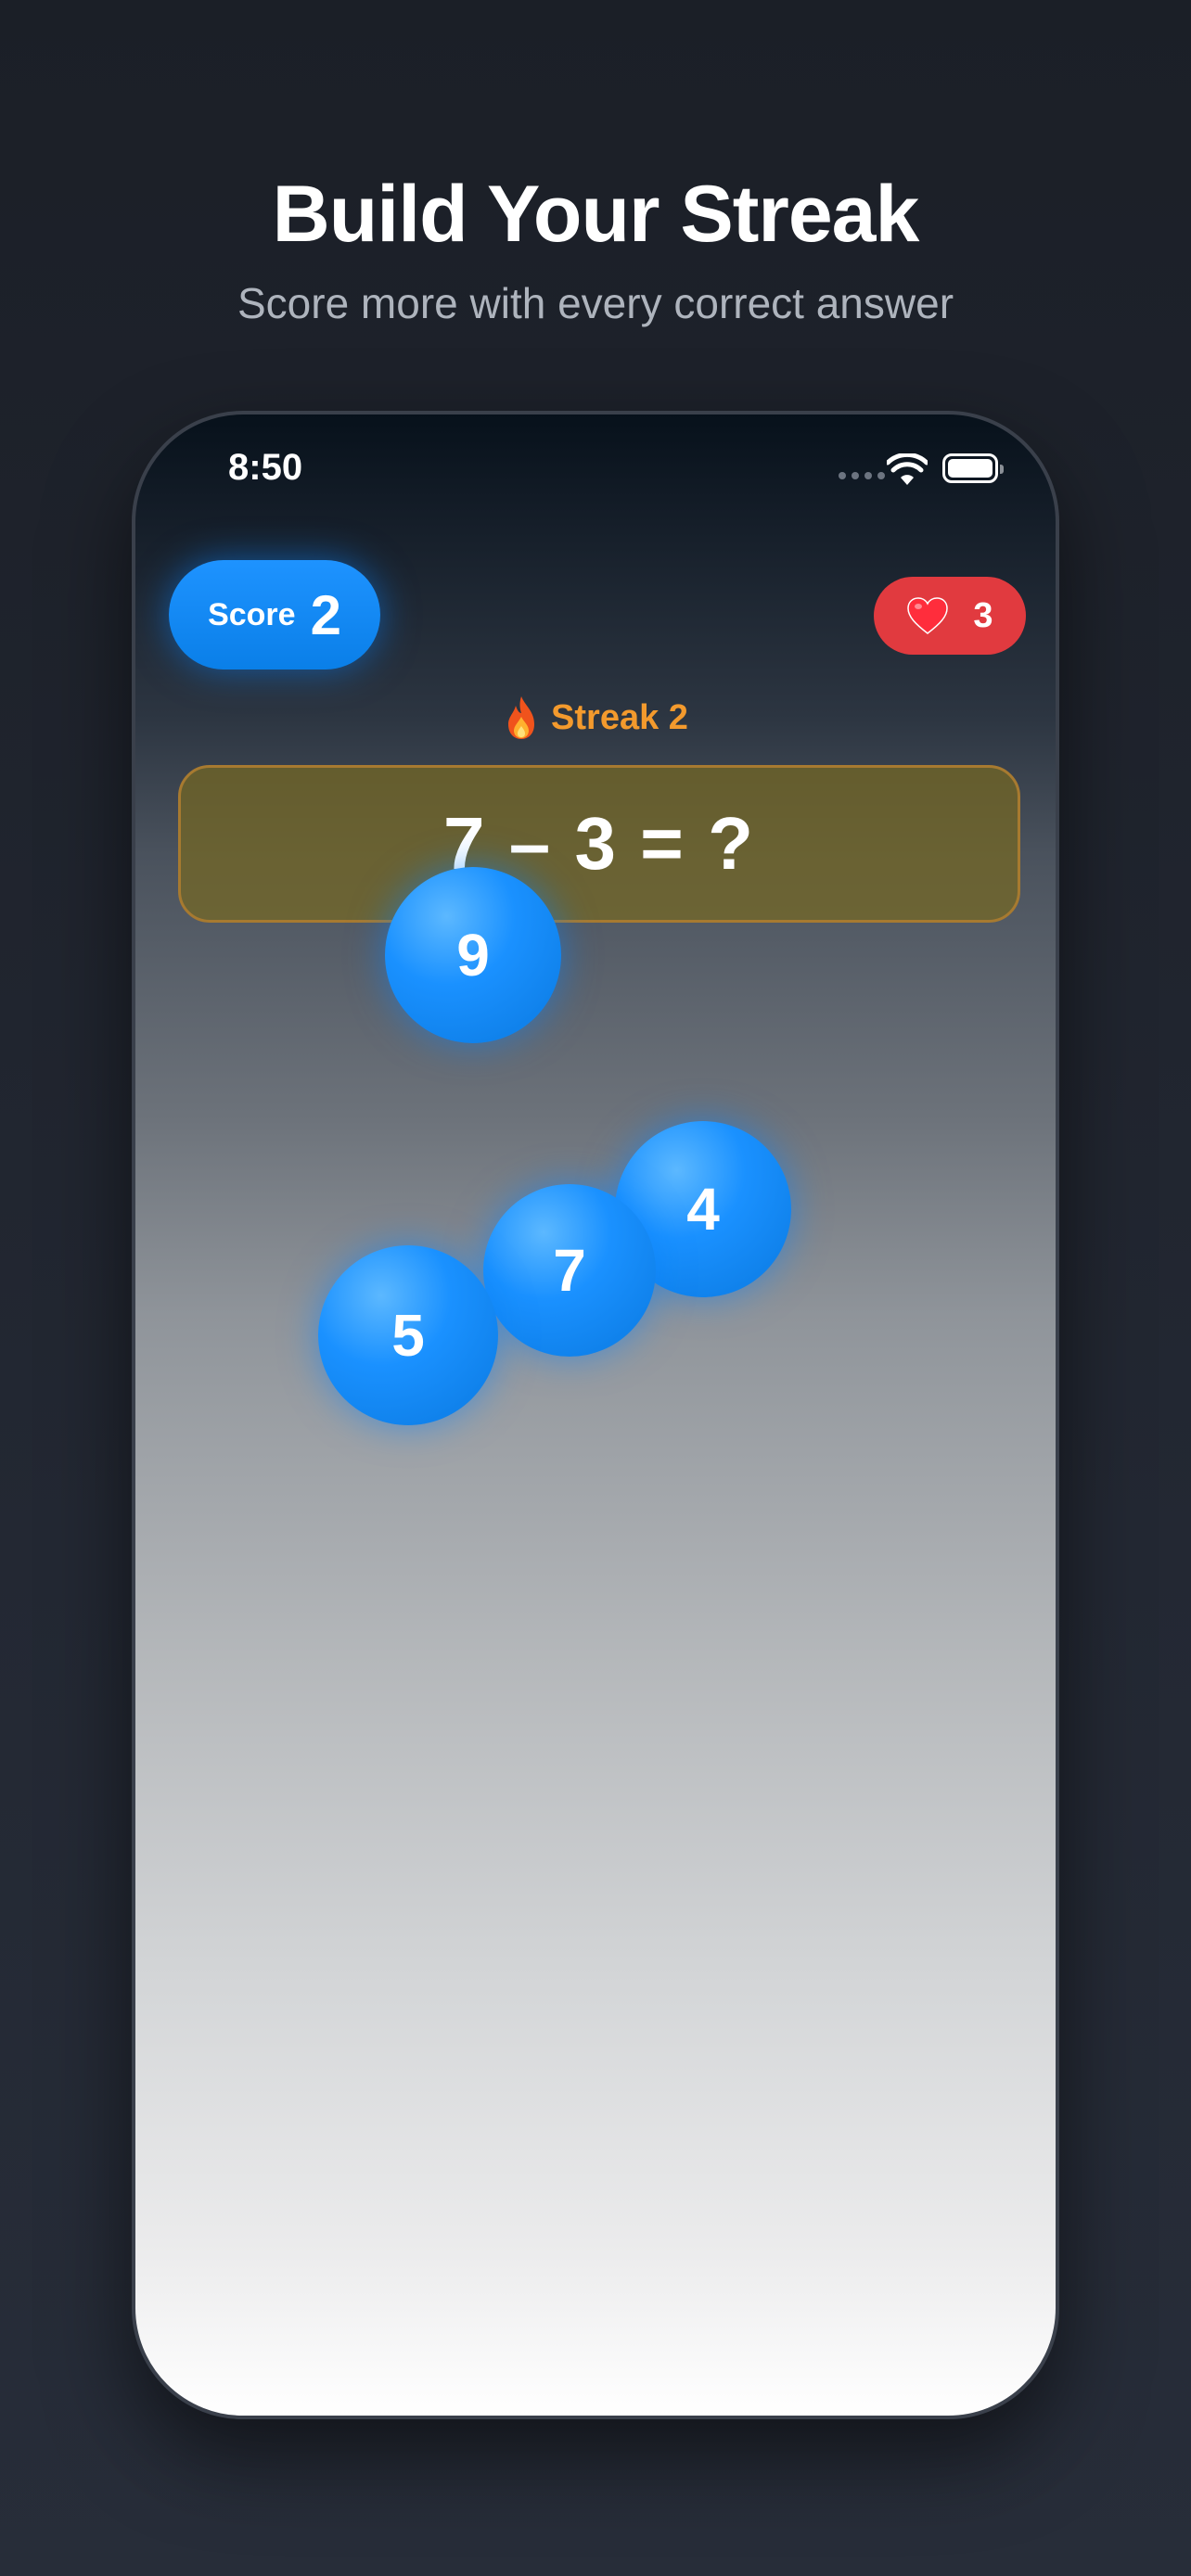 The width and height of the screenshot is (1191, 2576). What do you see at coordinates (862, 475) in the screenshot?
I see `cellular-signal-icon` at bounding box center [862, 475].